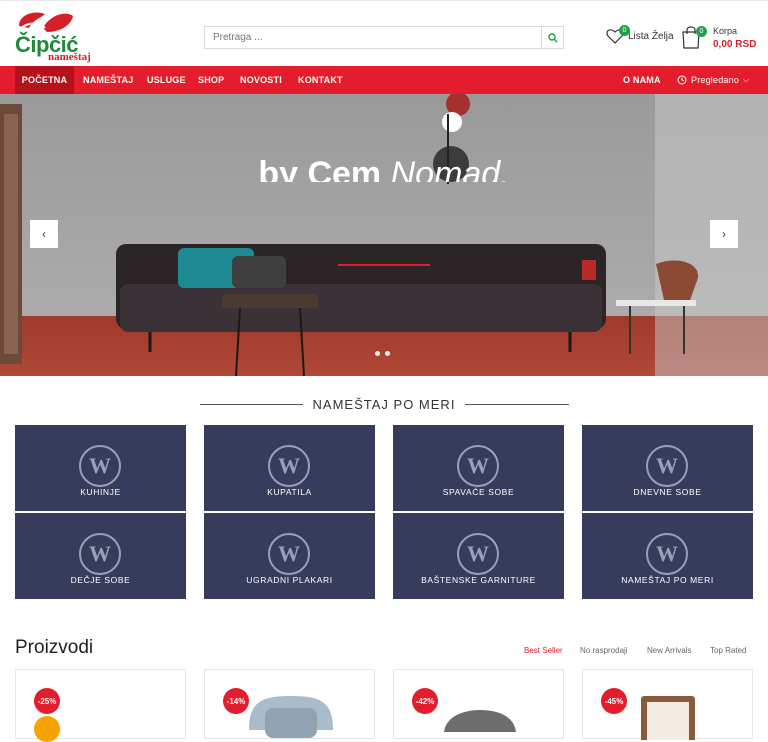 The image size is (768, 742). I want to click on slider-prev-button: ‹, so click(44, 234).